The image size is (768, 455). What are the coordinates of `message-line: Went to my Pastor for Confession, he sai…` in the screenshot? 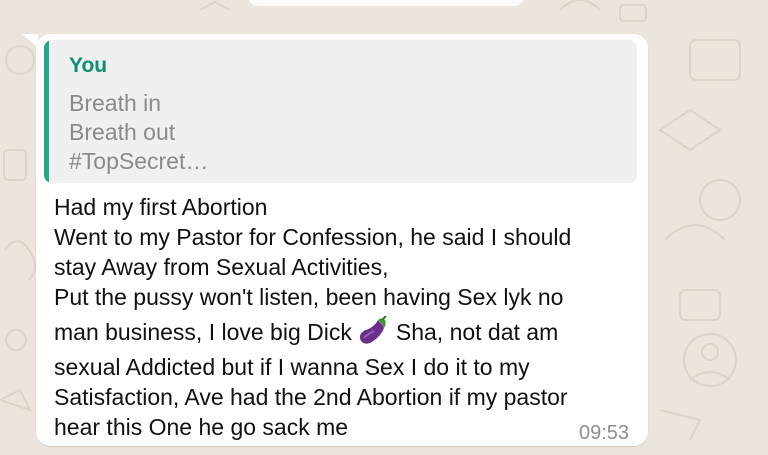 It's located at (313, 237).